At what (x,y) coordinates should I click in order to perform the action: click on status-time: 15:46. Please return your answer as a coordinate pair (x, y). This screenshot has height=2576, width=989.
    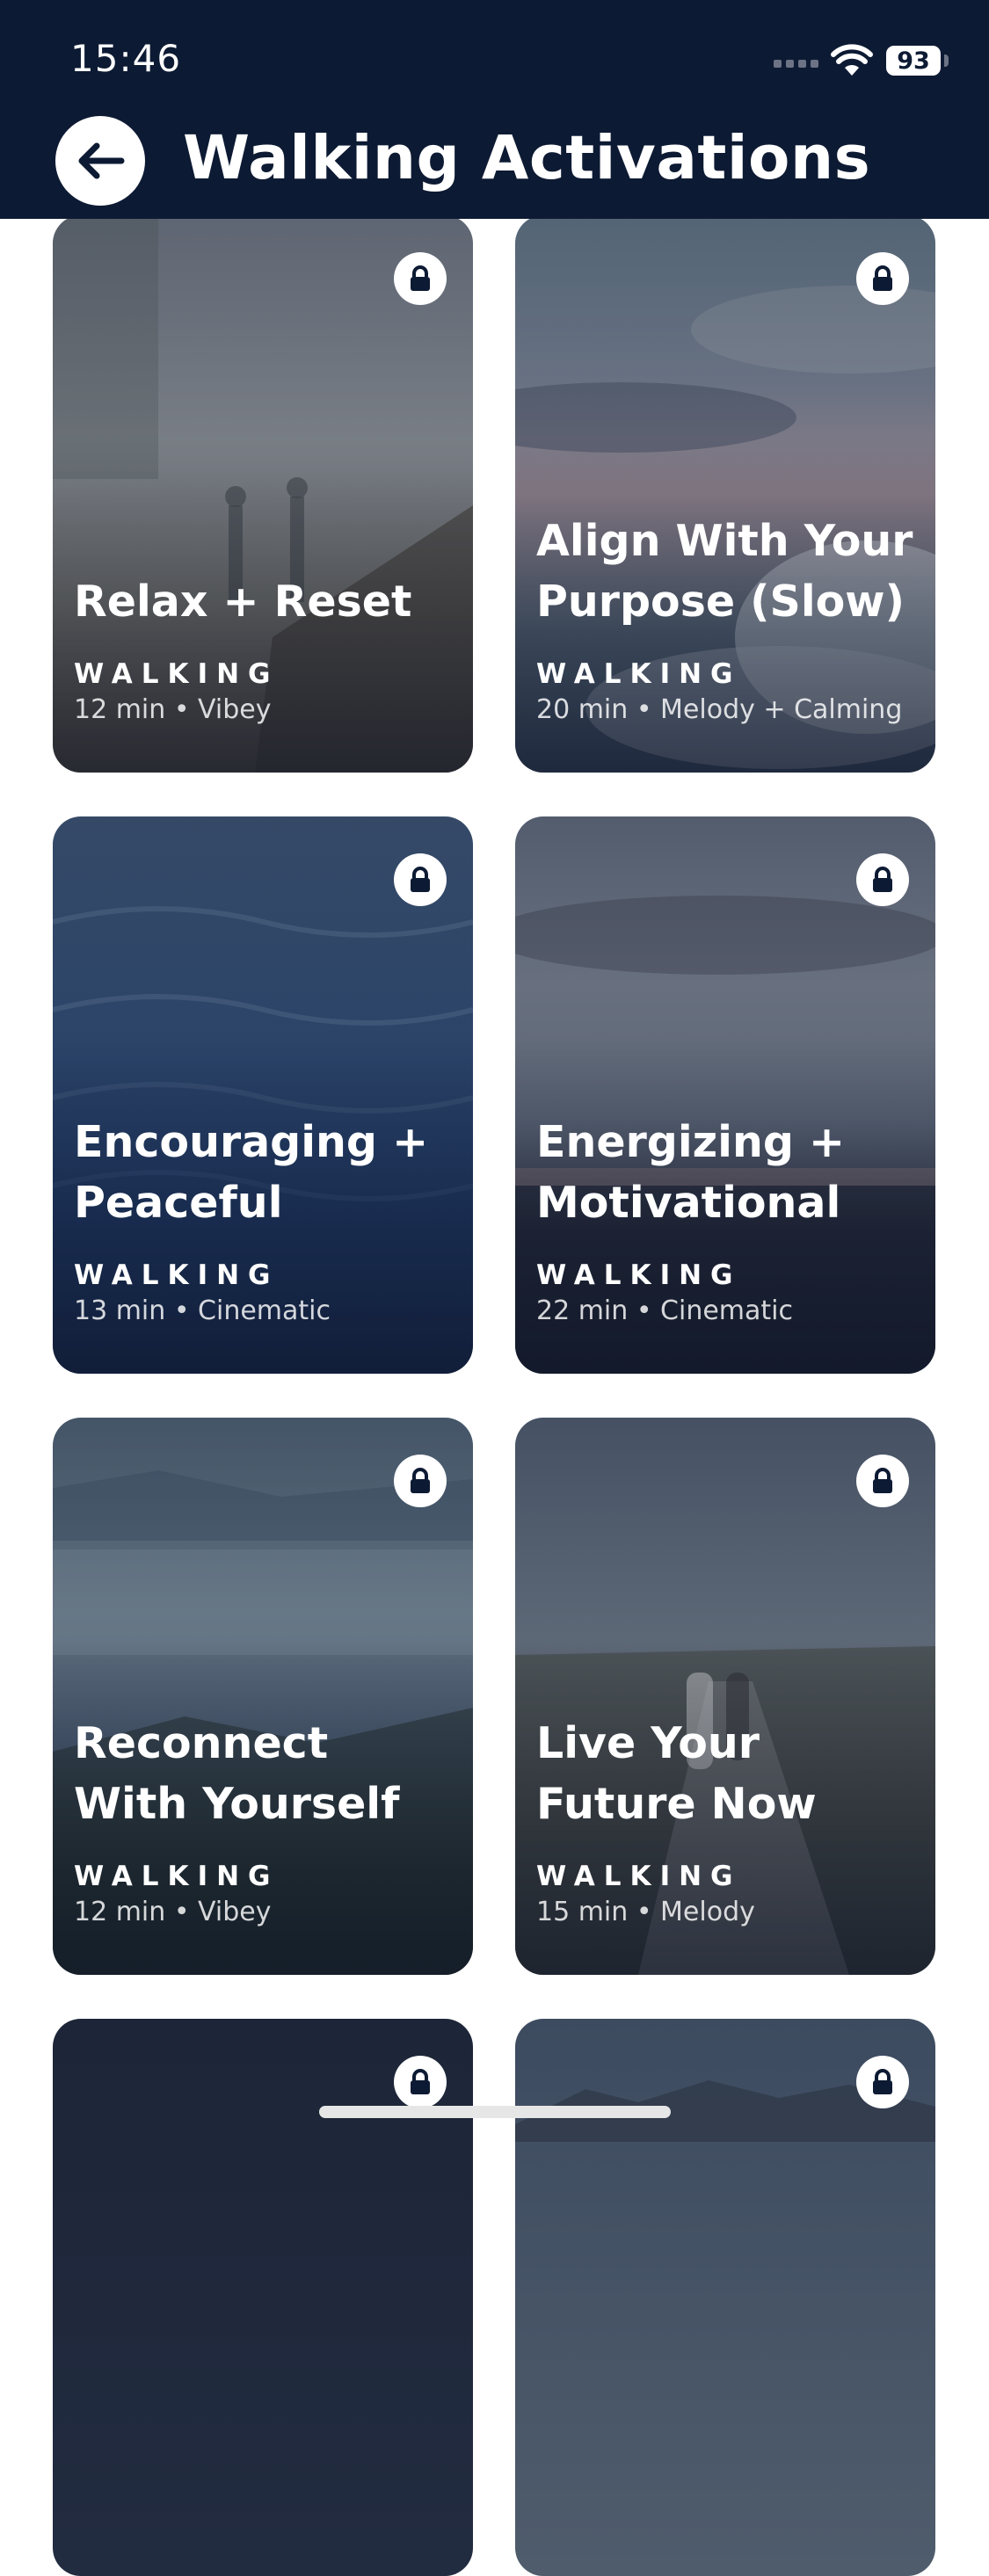
    Looking at the image, I should click on (126, 58).